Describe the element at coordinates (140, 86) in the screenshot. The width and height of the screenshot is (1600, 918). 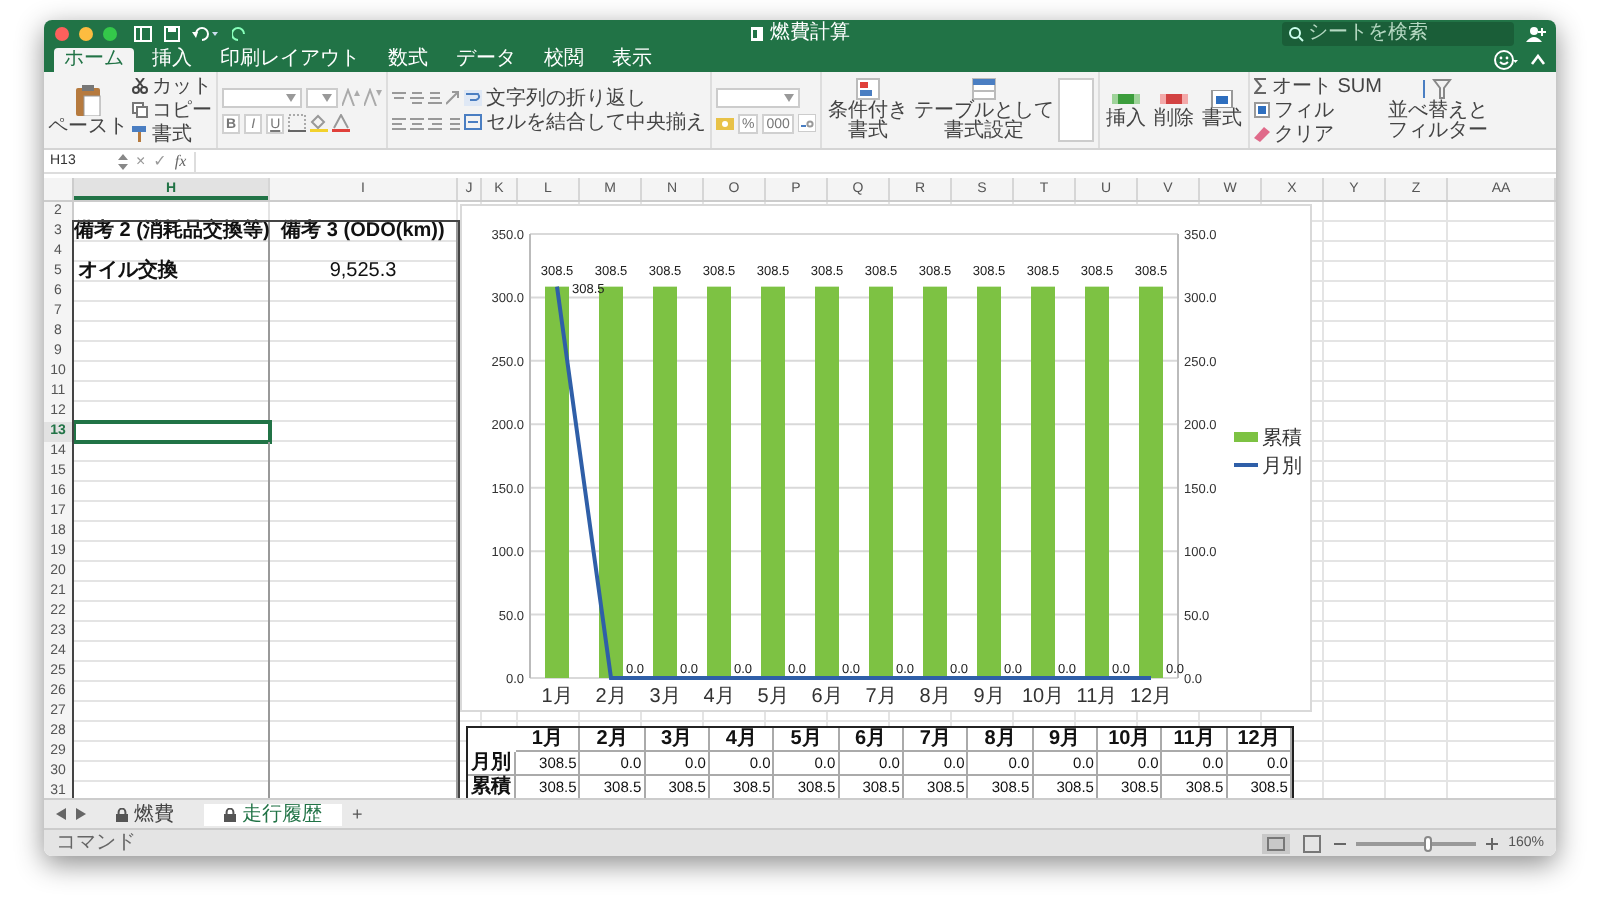
I see `scissors-icon` at that location.